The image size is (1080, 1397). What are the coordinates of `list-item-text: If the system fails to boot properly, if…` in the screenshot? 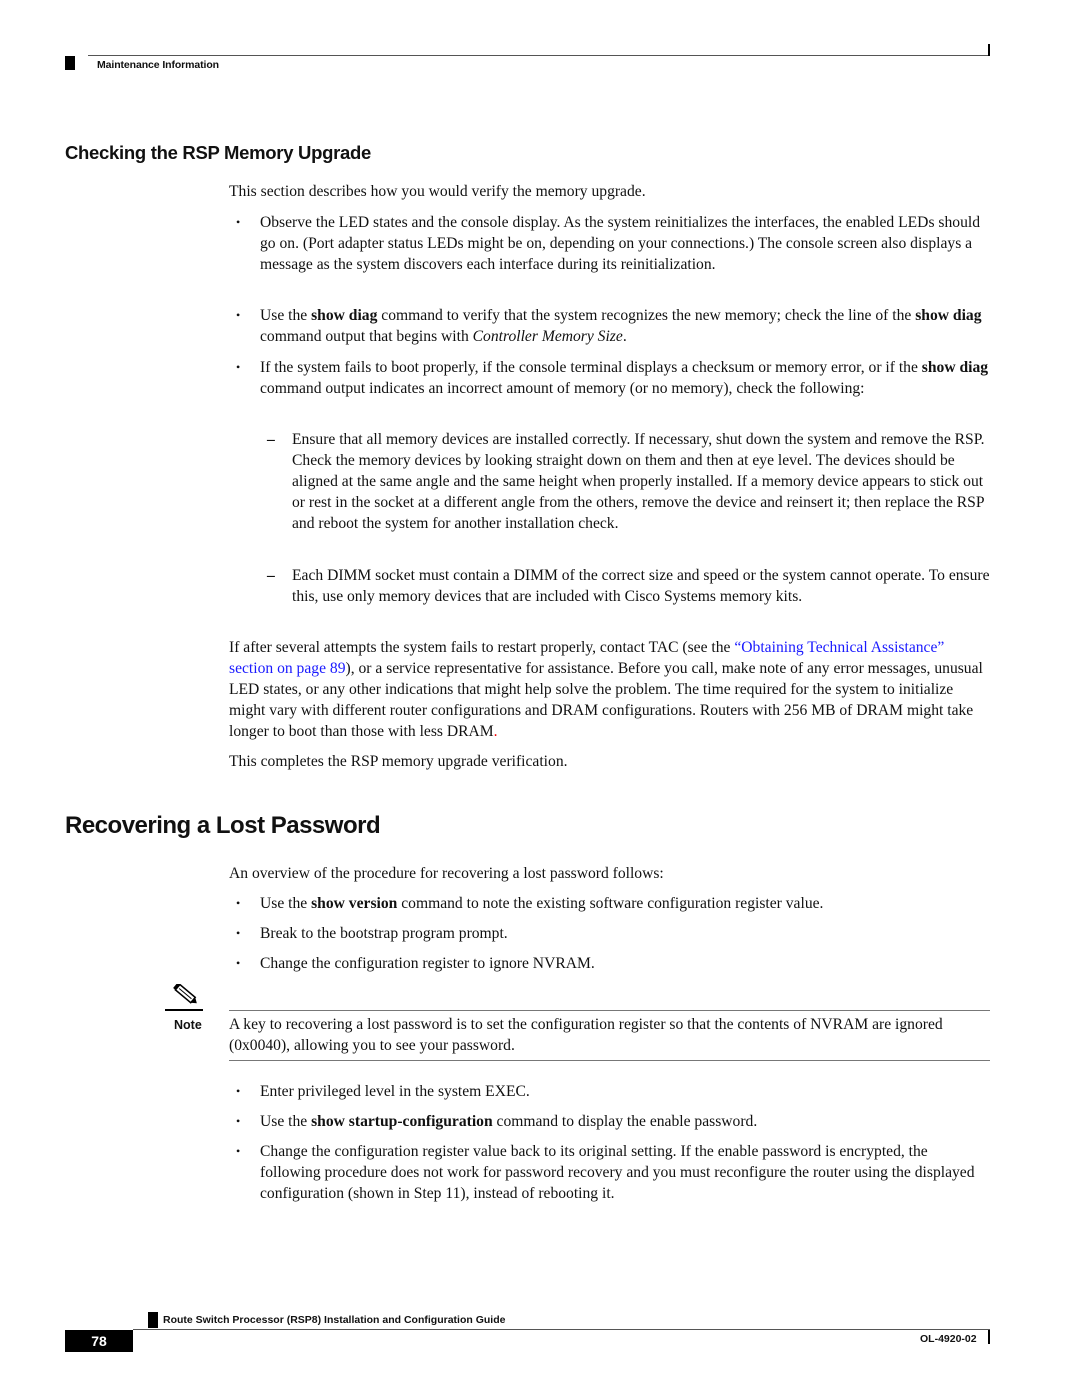 It's located at (624, 378).